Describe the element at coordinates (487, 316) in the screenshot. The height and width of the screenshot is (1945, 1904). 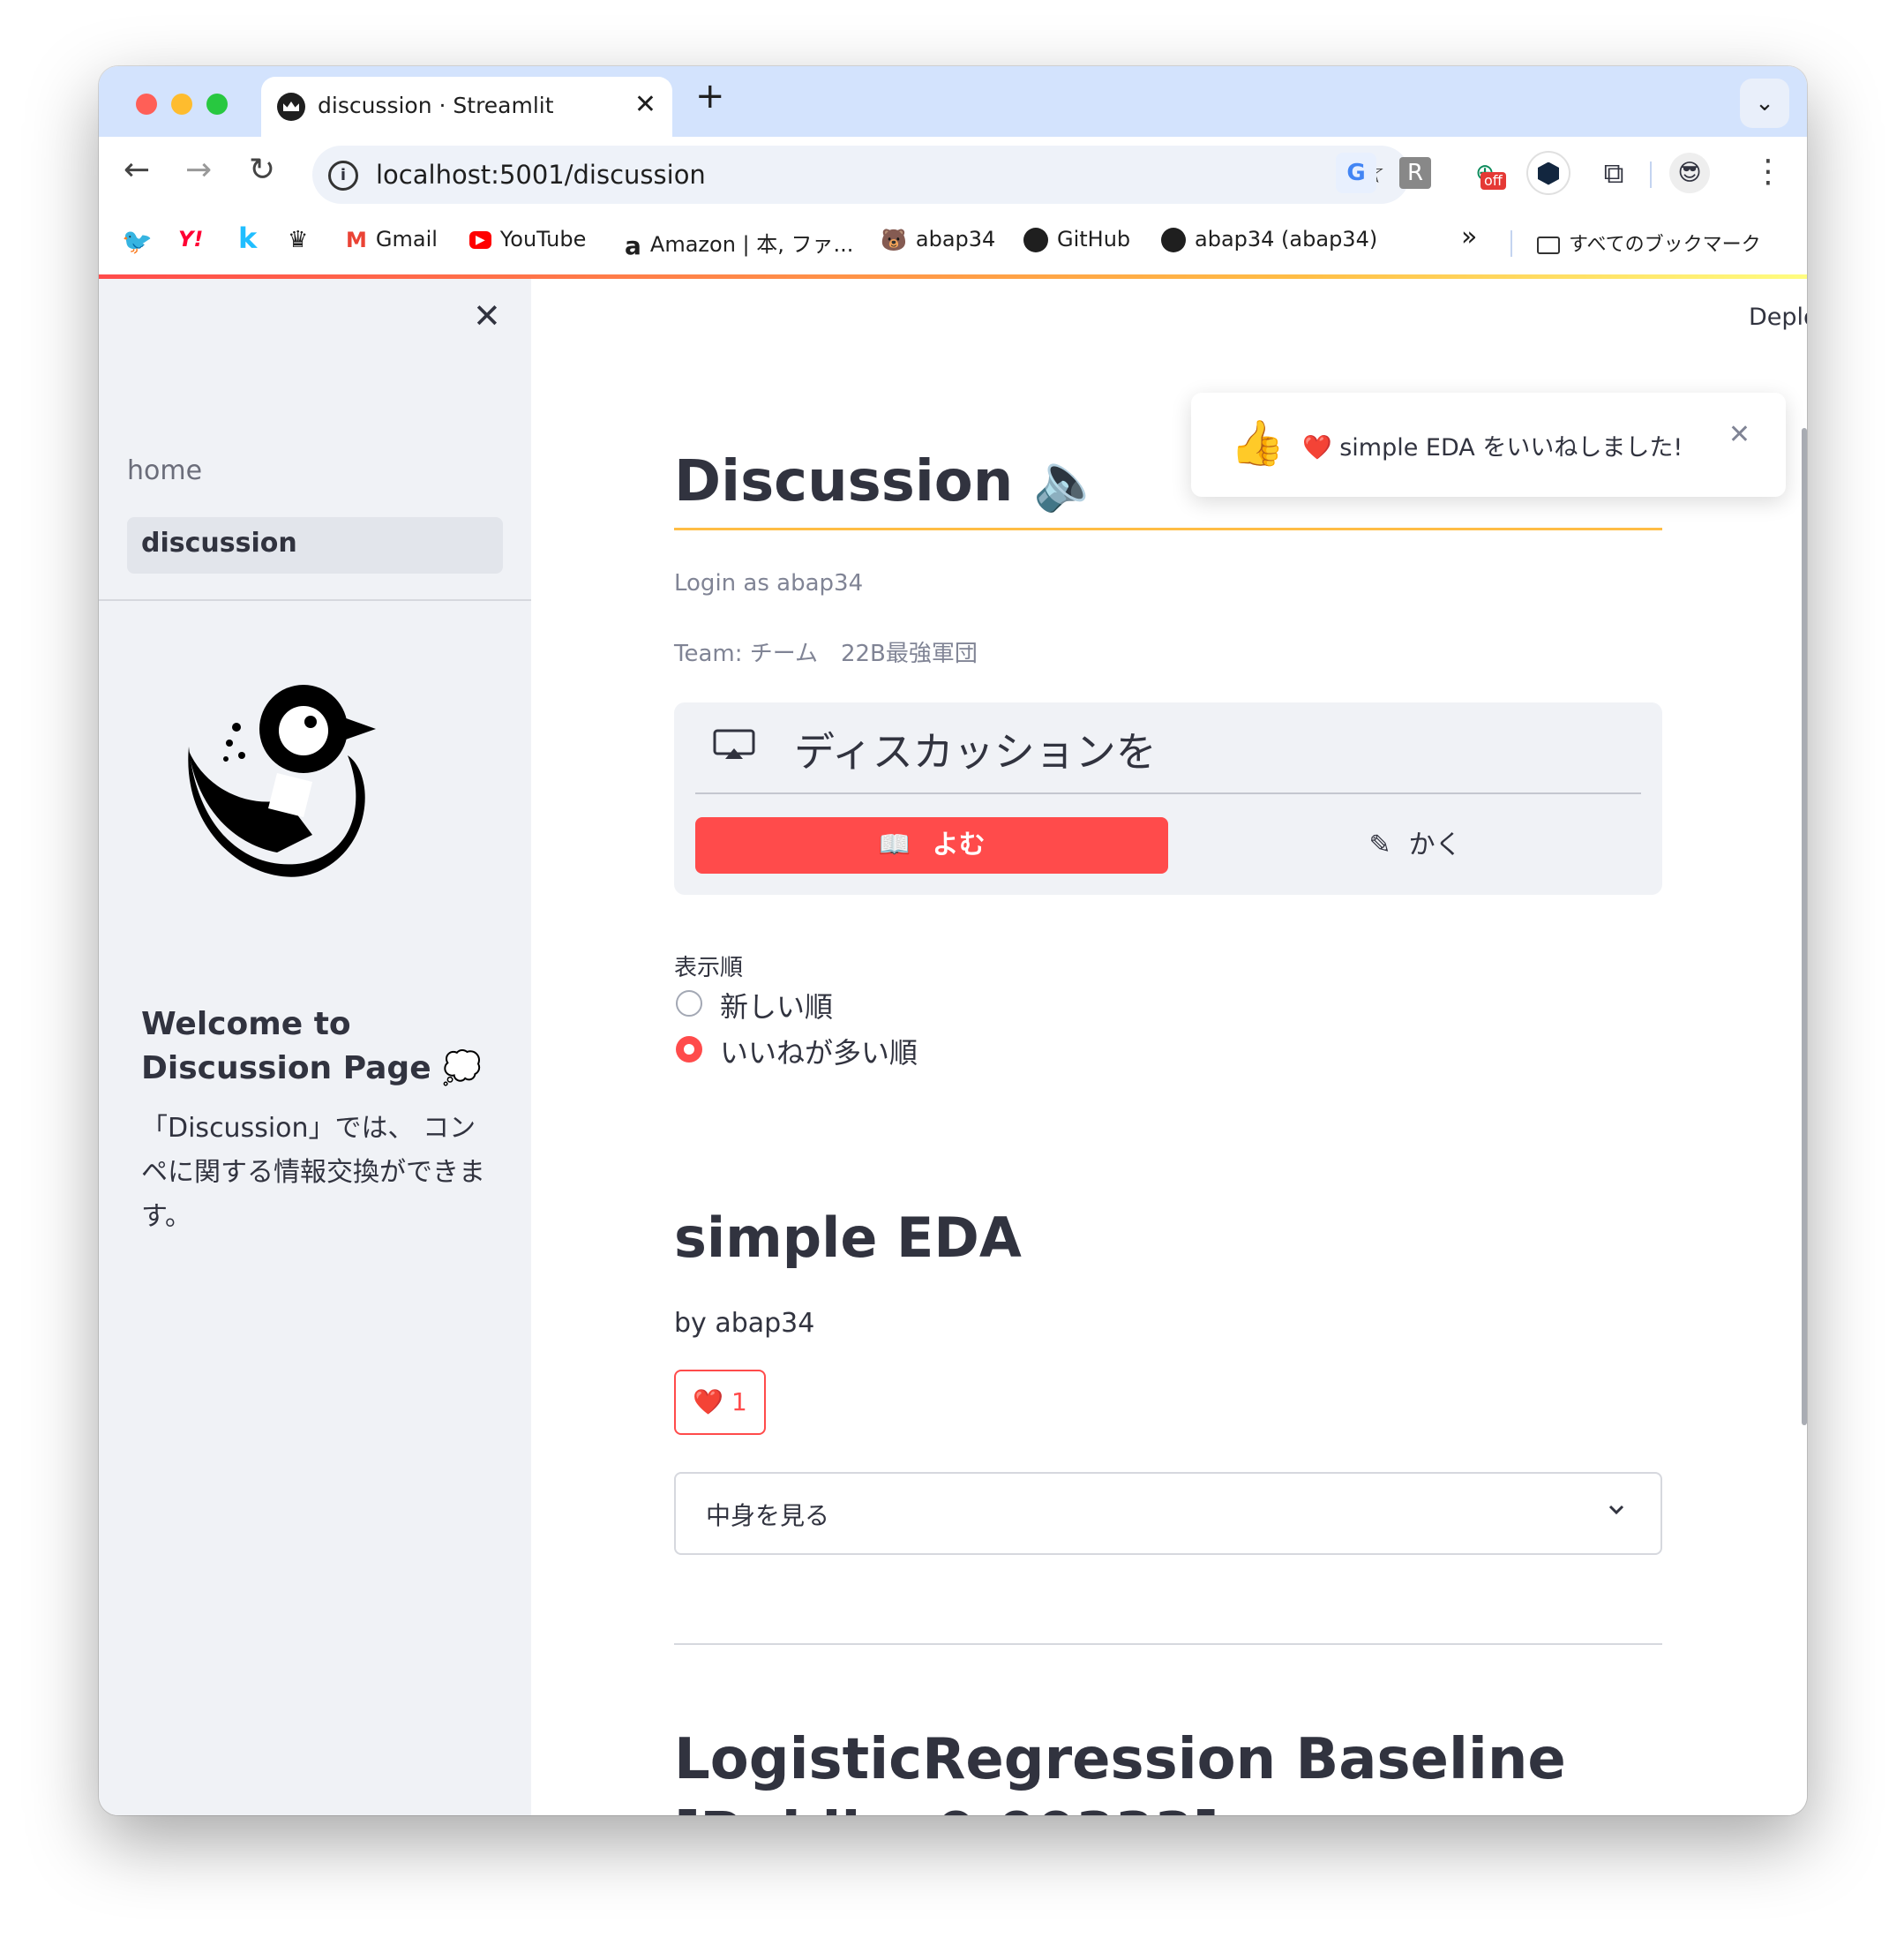
I see `close-sidebar-icon: ✕` at that location.